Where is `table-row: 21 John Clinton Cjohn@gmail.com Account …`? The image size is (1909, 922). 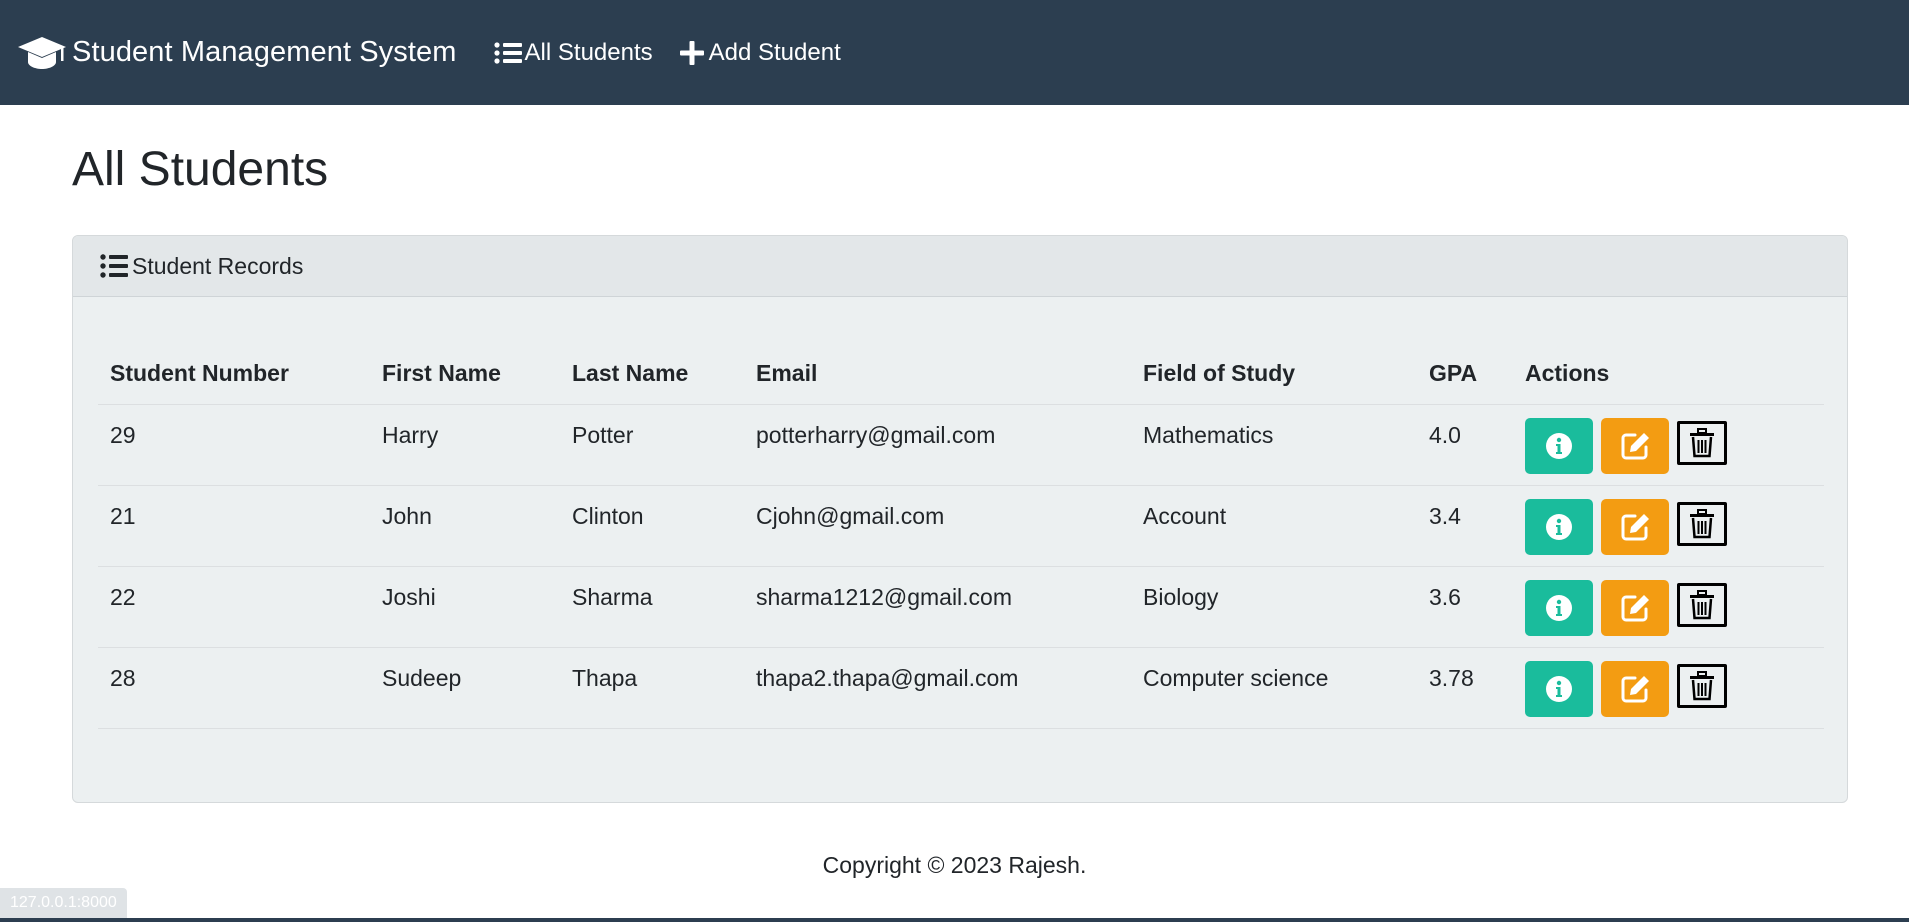
table-row: 21 John Clinton Cjohn@gmail.com Account … is located at coordinates (961, 526).